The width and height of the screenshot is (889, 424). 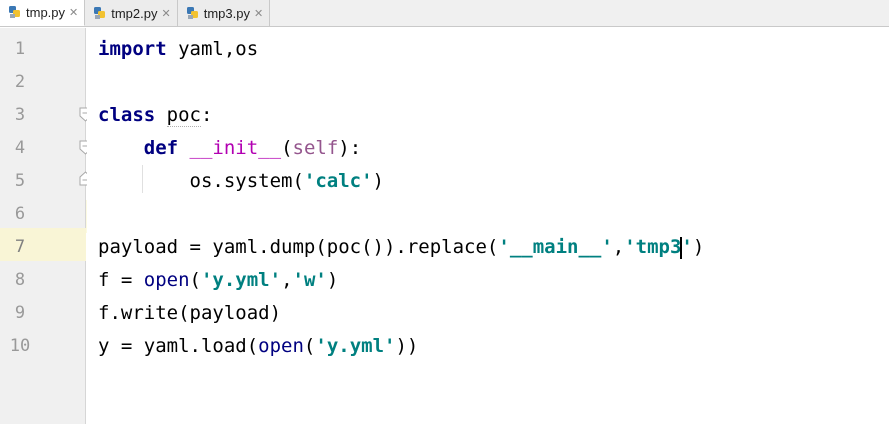 I want to click on string-literal: 'w', so click(x=309, y=280).